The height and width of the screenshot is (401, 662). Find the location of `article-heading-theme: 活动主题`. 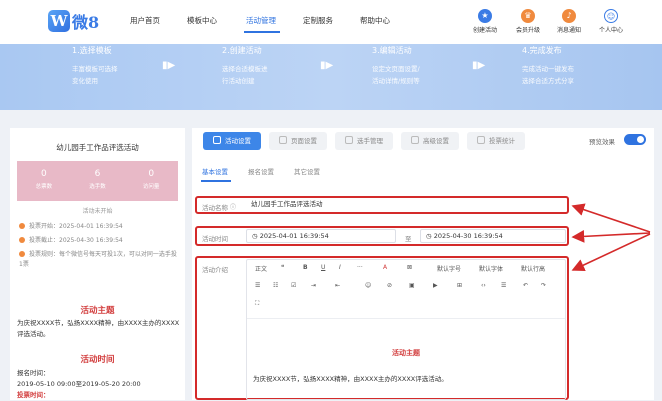

article-heading-theme: 活动主题 is located at coordinates (97, 311).